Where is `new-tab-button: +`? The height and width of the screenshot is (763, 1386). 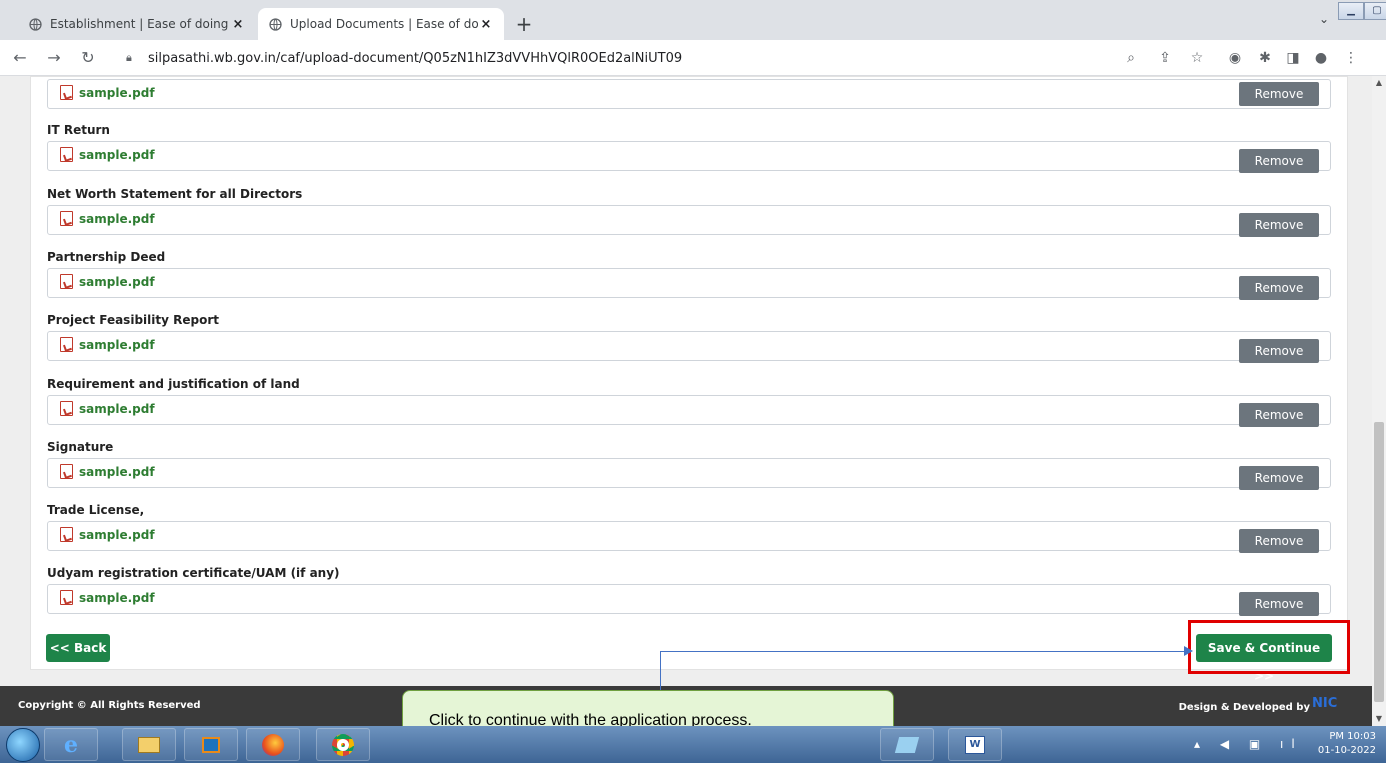 new-tab-button: + is located at coordinates (524, 24).